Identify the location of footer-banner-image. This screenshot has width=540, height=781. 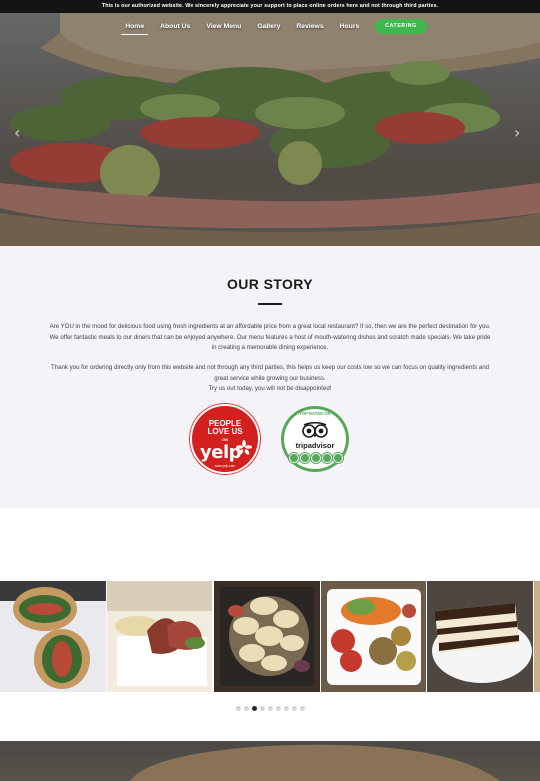
(270, 761).